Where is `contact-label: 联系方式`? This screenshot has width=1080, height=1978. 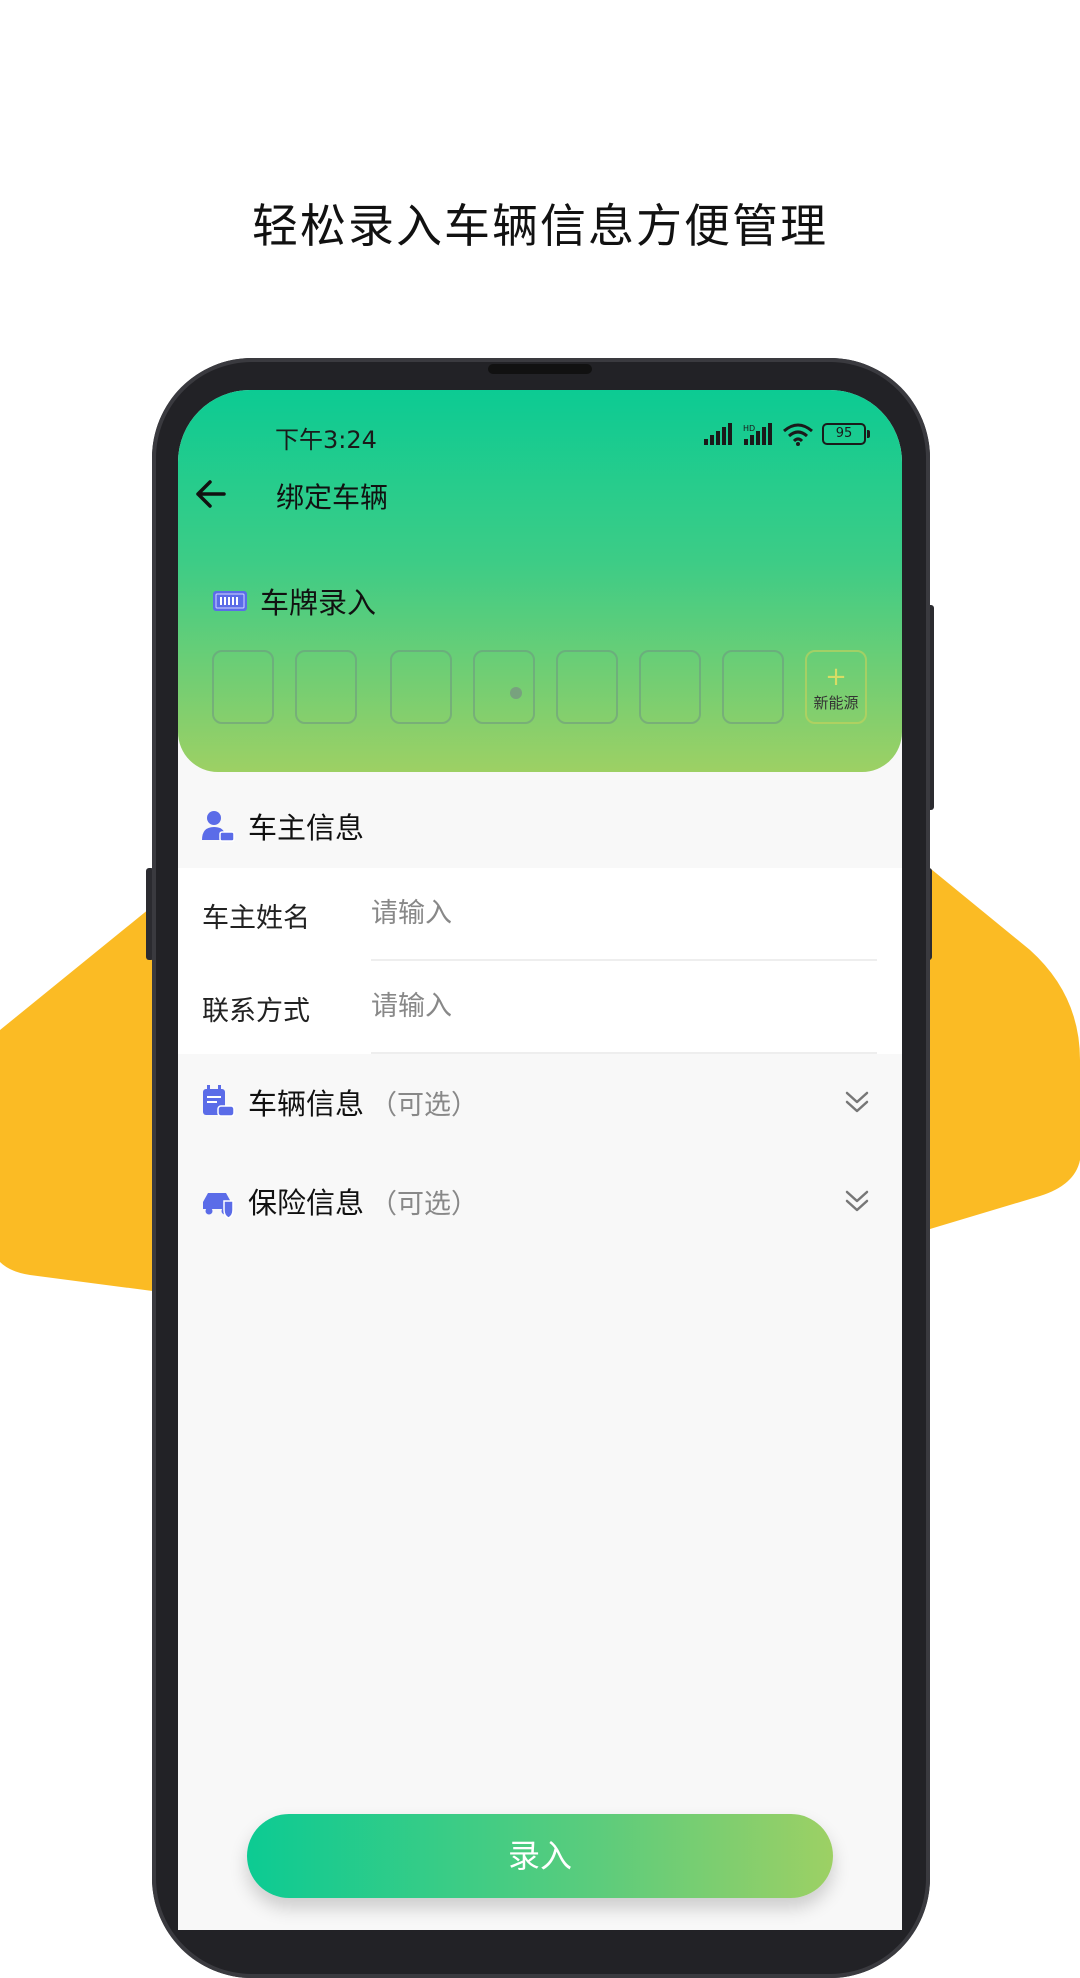 contact-label: 联系方式 is located at coordinates (256, 1011).